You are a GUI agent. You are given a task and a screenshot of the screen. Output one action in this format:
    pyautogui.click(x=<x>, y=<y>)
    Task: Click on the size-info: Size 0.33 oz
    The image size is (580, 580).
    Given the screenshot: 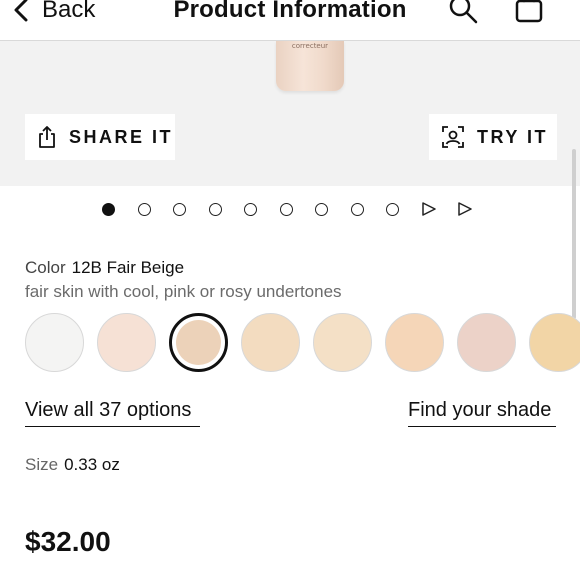 What is the action you would take?
    pyautogui.click(x=72, y=465)
    